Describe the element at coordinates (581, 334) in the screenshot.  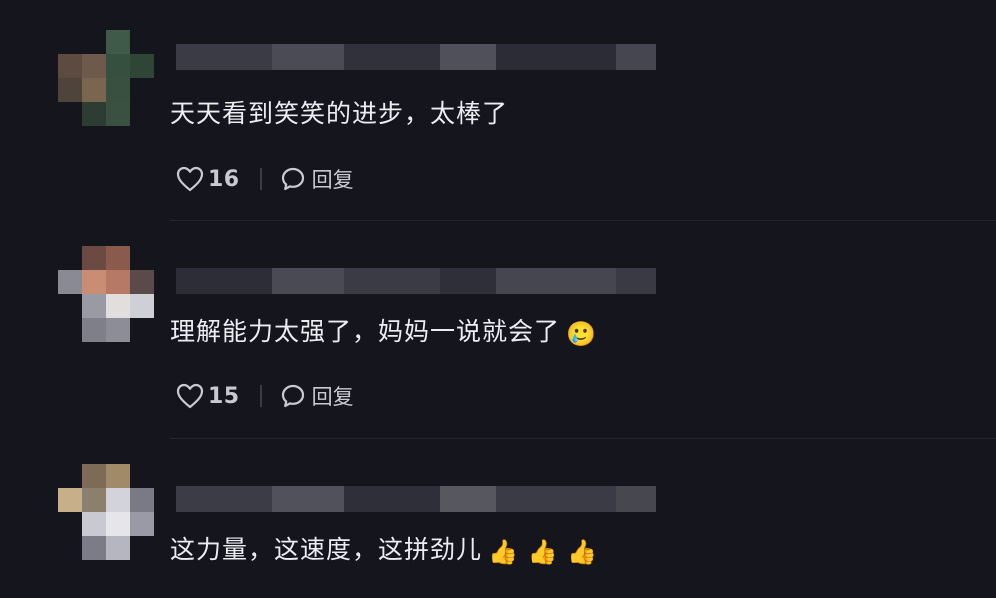
I see `emoji: 🥲` at that location.